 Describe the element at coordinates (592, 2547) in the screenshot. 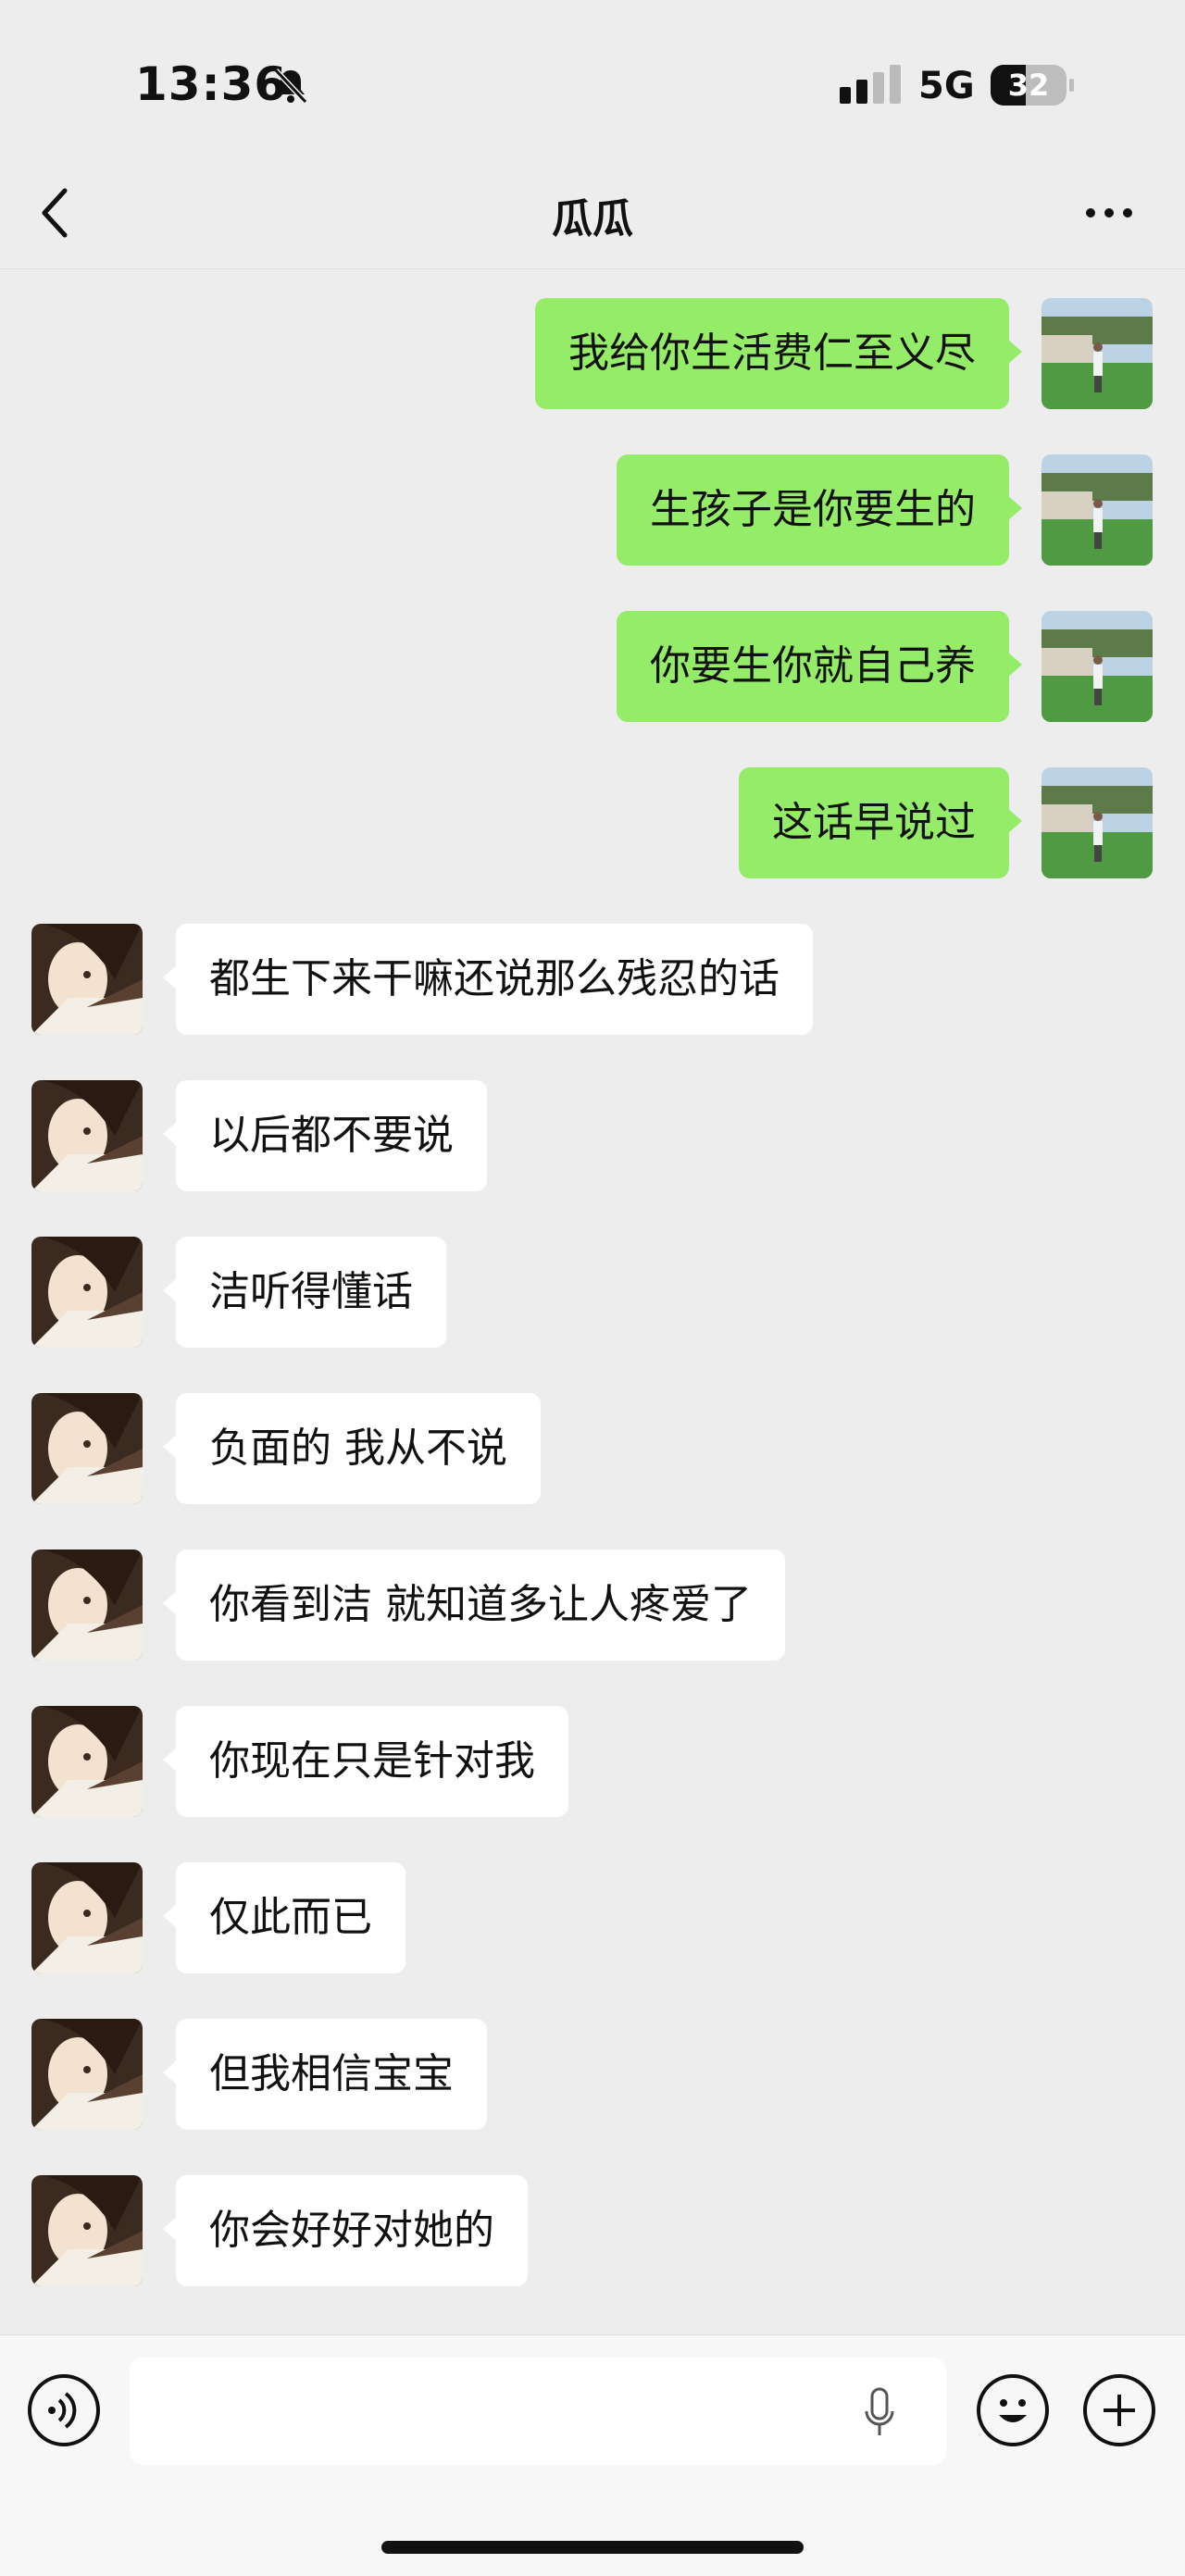

I see `home-indicator` at that location.